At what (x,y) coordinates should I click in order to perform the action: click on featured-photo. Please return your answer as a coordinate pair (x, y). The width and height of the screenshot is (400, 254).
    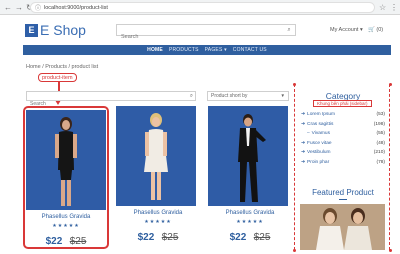
    Looking at the image, I should click on (342, 227).